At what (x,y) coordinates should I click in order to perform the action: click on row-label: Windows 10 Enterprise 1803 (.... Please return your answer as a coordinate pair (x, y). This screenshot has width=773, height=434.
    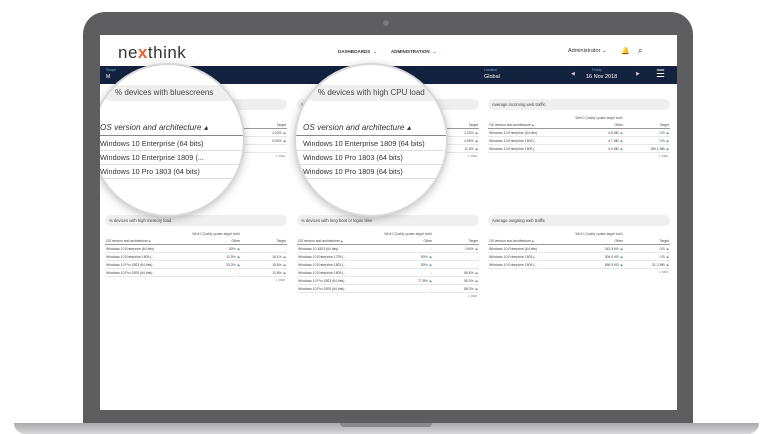
    Looking at the image, I should click on (513, 140).